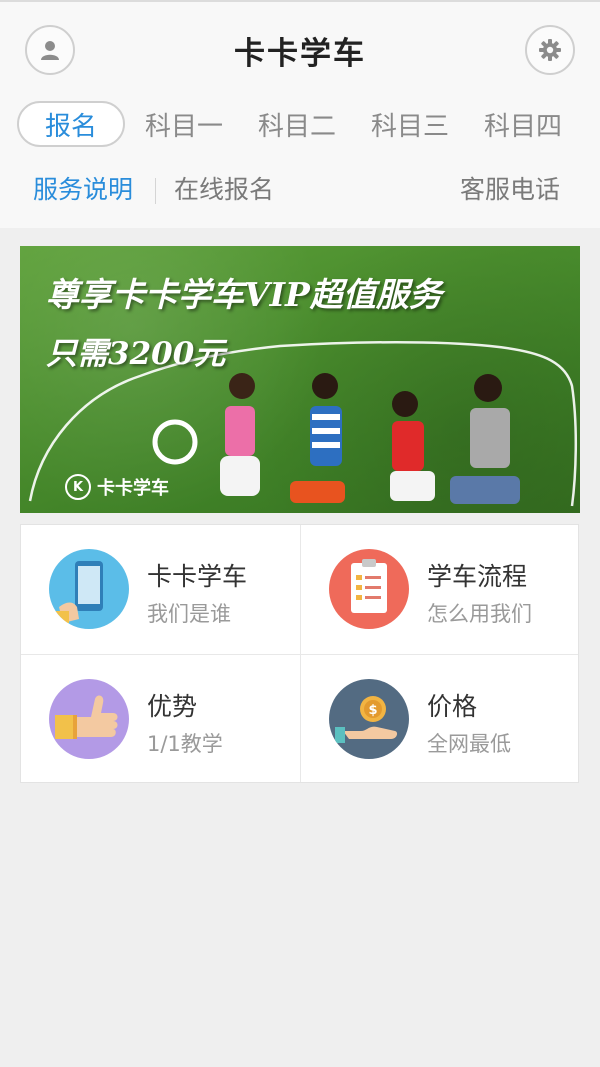  Describe the element at coordinates (71, 124) in the screenshot. I see `tab-signup: 报名` at that location.